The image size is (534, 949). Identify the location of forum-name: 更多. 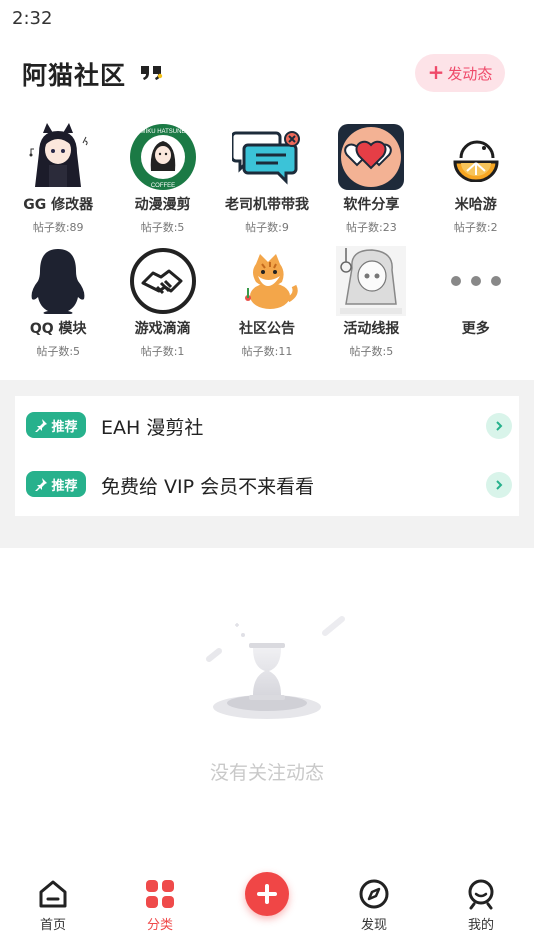
(475, 329).